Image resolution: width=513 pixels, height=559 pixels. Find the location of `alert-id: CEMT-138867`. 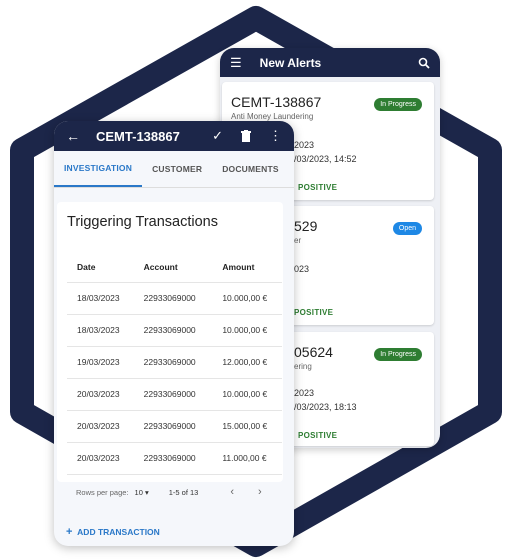

alert-id: CEMT-138867 is located at coordinates (276, 102).